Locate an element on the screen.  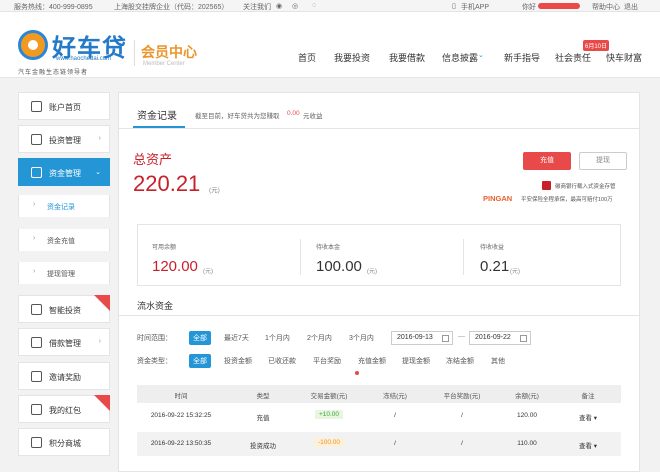
column-header-time: 时间 is located at coordinates (181, 396).